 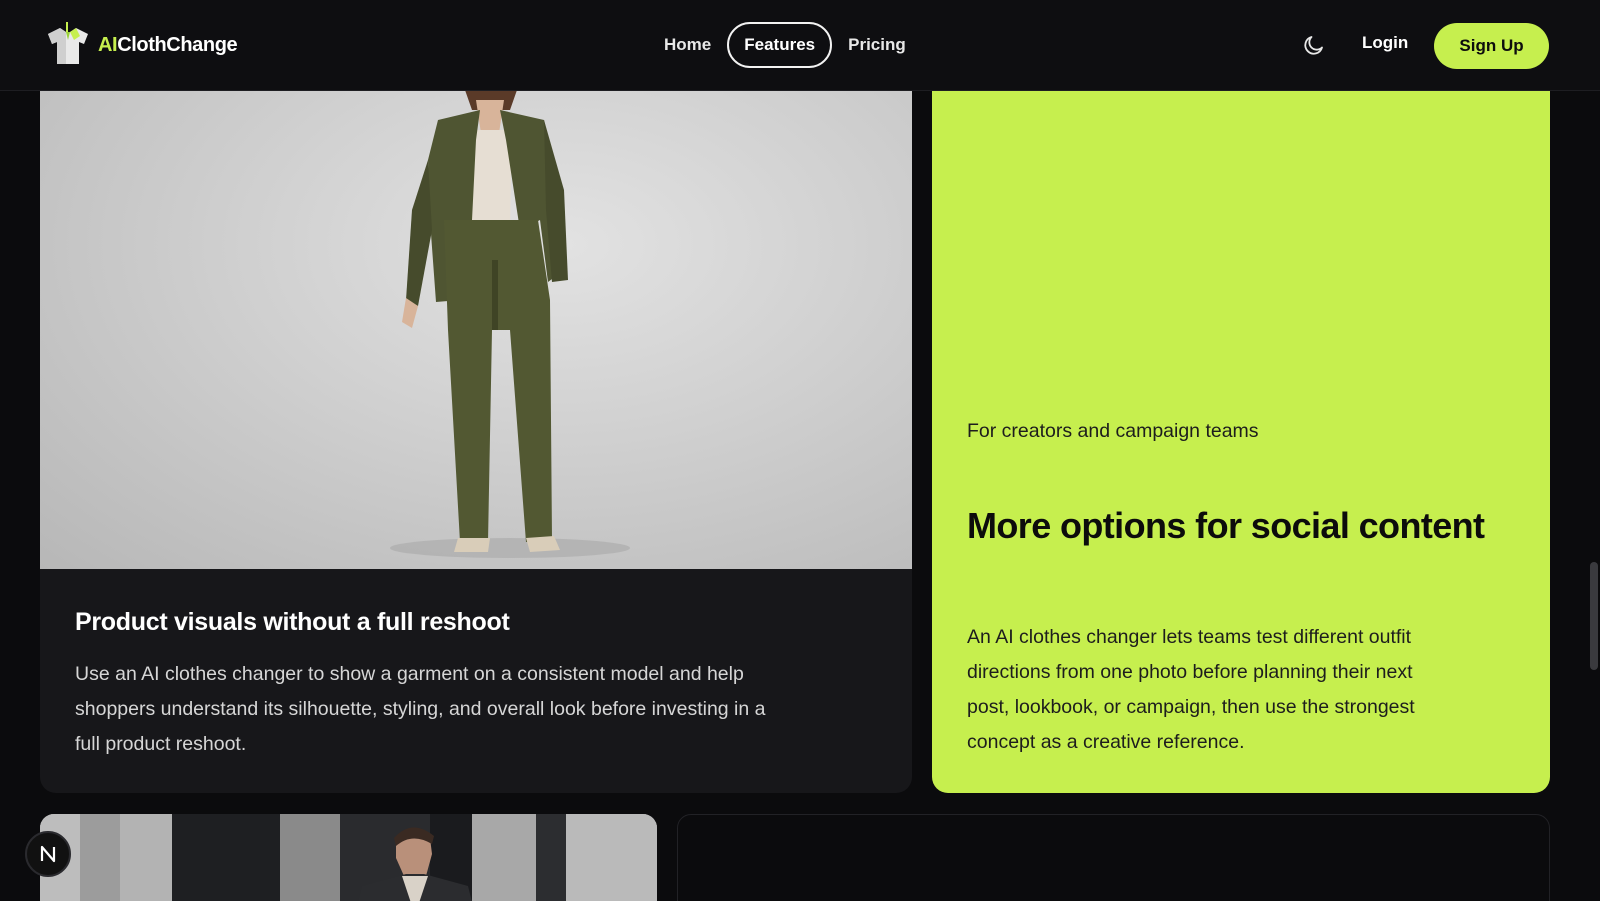 What do you see at coordinates (1113, 857) in the screenshot?
I see `feature-card-next` at bounding box center [1113, 857].